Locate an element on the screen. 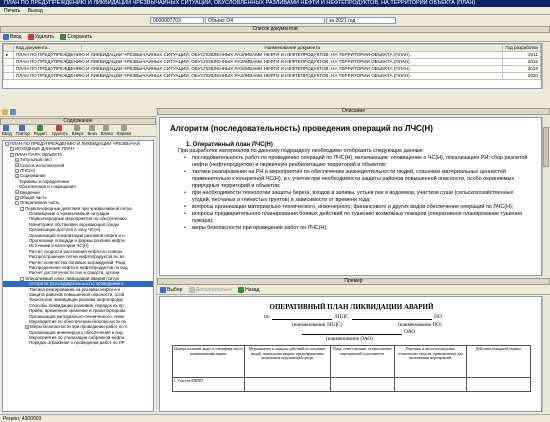 This screenshot has height=422, width=550. example-scrollbar is located at coordinates (545, 354).